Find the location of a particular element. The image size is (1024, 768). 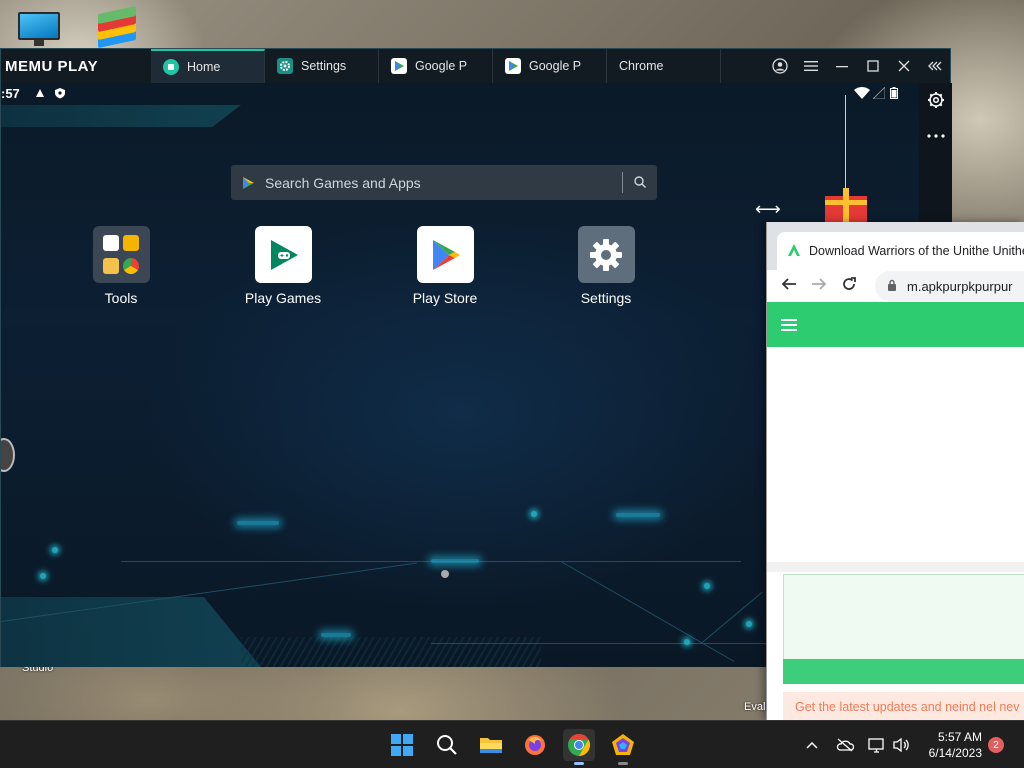

network-icon is located at coordinates (877, 744).